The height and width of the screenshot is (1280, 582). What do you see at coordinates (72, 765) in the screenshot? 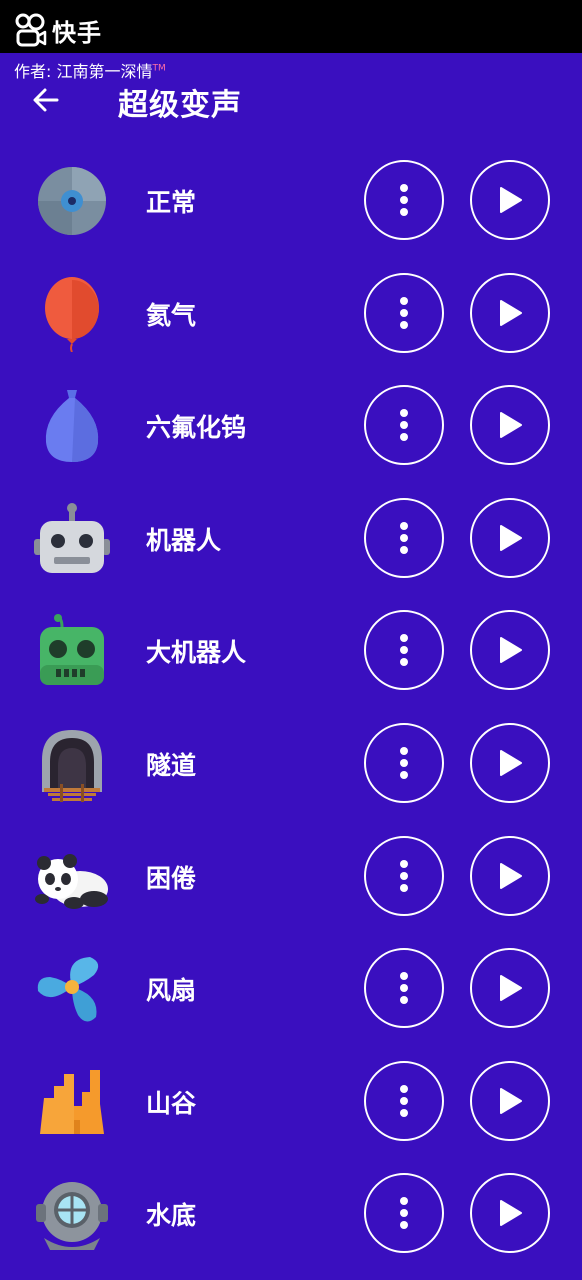
I see `tunnel-icon` at bounding box center [72, 765].